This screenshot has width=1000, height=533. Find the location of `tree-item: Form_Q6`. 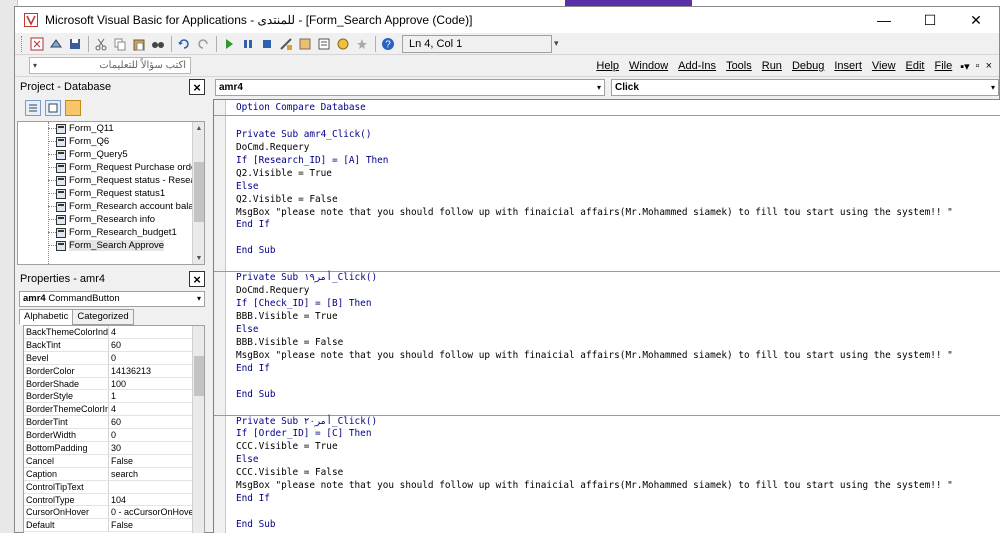

tree-item: Form_Q6 is located at coordinates (111, 141).